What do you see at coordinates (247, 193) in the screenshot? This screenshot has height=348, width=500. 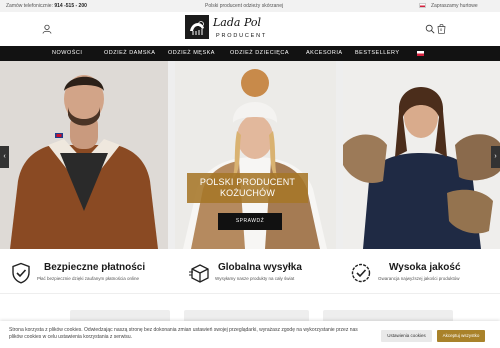 I see `hero-title-line2: KOŻUCHÓW` at bounding box center [247, 193].